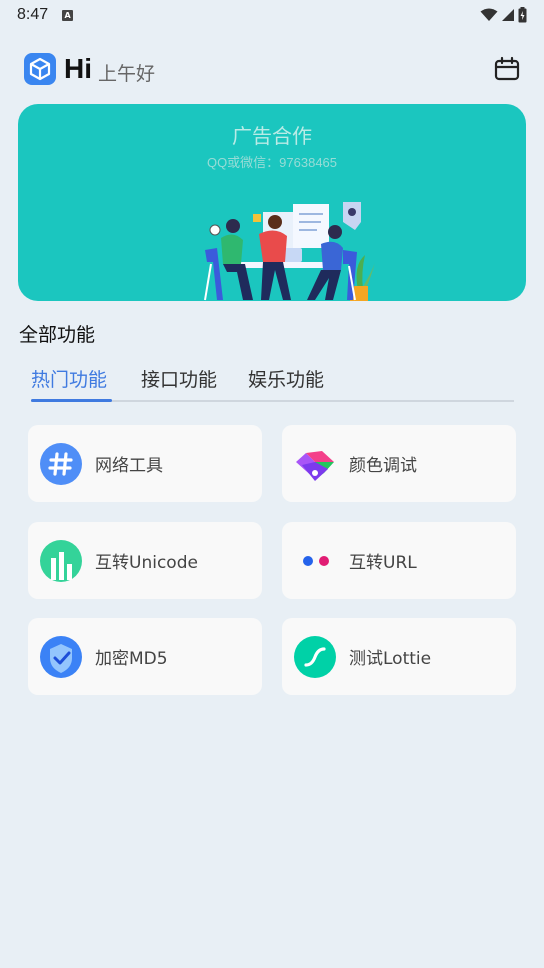 Image resolution: width=544 pixels, height=968 pixels. I want to click on feature-label: 互转Unicode, so click(146, 563).